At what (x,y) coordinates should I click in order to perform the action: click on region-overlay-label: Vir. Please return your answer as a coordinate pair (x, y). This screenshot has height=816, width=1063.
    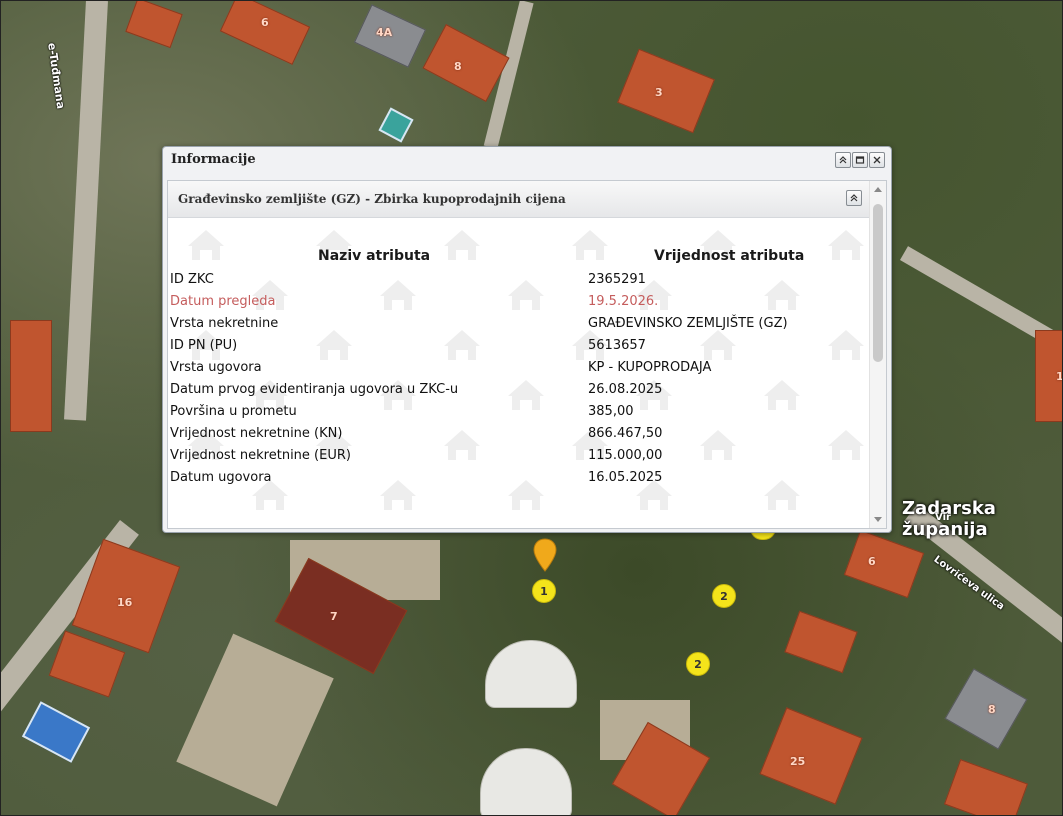
    Looking at the image, I should click on (943, 517).